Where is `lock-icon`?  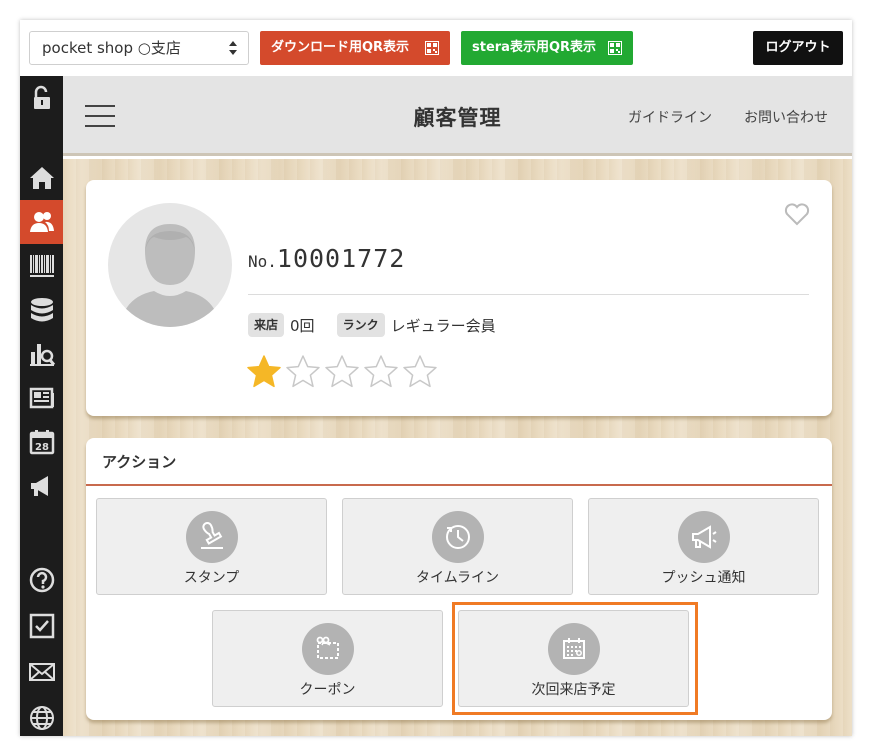
lock-icon is located at coordinates (41, 97).